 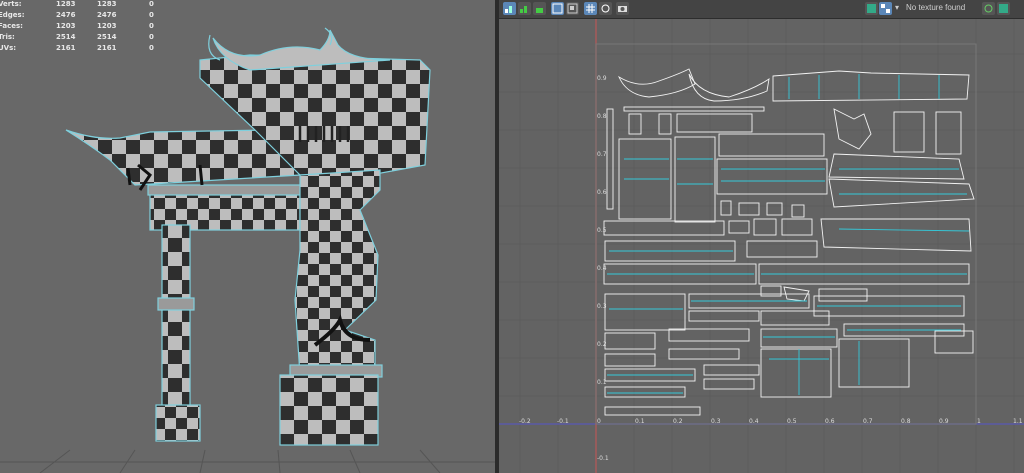 What do you see at coordinates (979, 421) in the screenshot?
I see `x-tick-label: 1` at bounding box center [979, 421].